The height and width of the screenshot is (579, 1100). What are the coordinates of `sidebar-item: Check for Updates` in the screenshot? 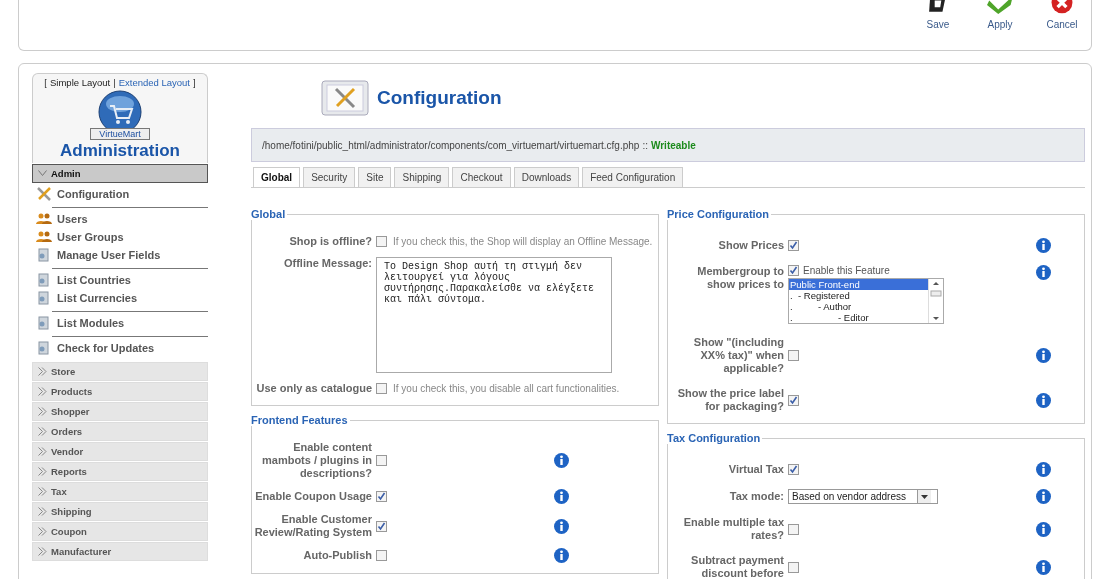 It's located at (120, 348).